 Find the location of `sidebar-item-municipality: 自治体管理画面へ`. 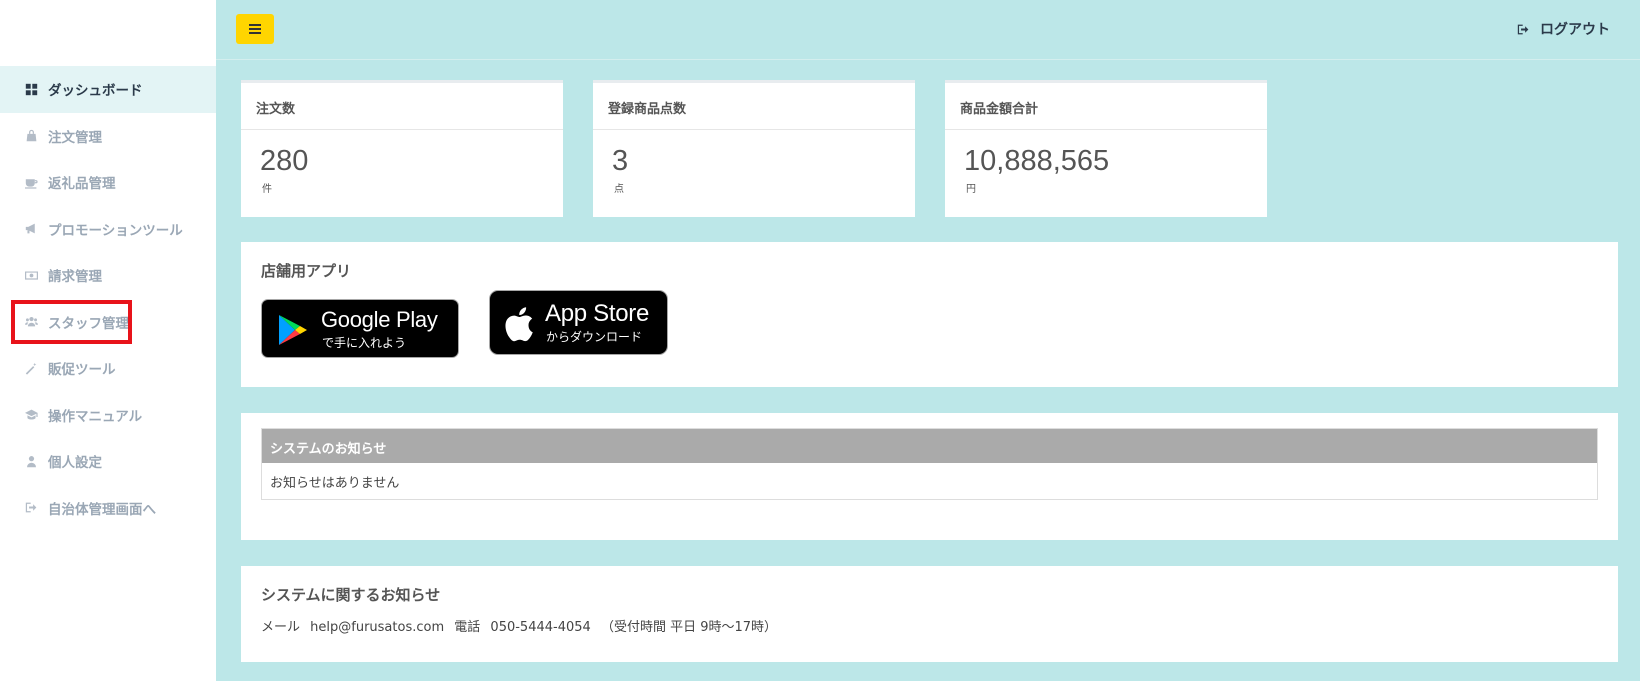

sidebar-item-municipality: 自治体管理画面へ is located at coordinates (108, 508).